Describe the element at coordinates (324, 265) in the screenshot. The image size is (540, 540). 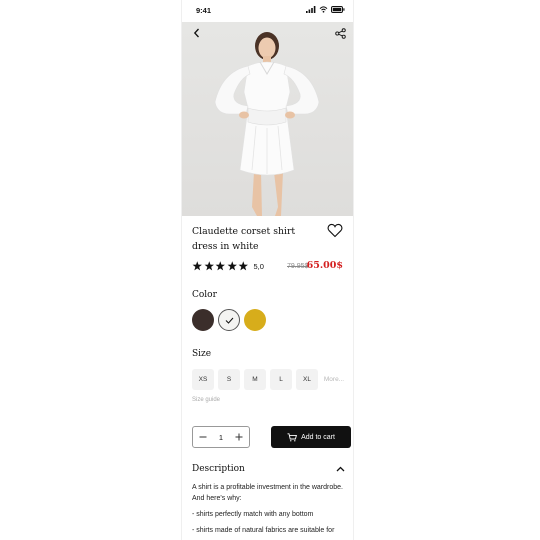
I see `price: 65.00$` at that location.